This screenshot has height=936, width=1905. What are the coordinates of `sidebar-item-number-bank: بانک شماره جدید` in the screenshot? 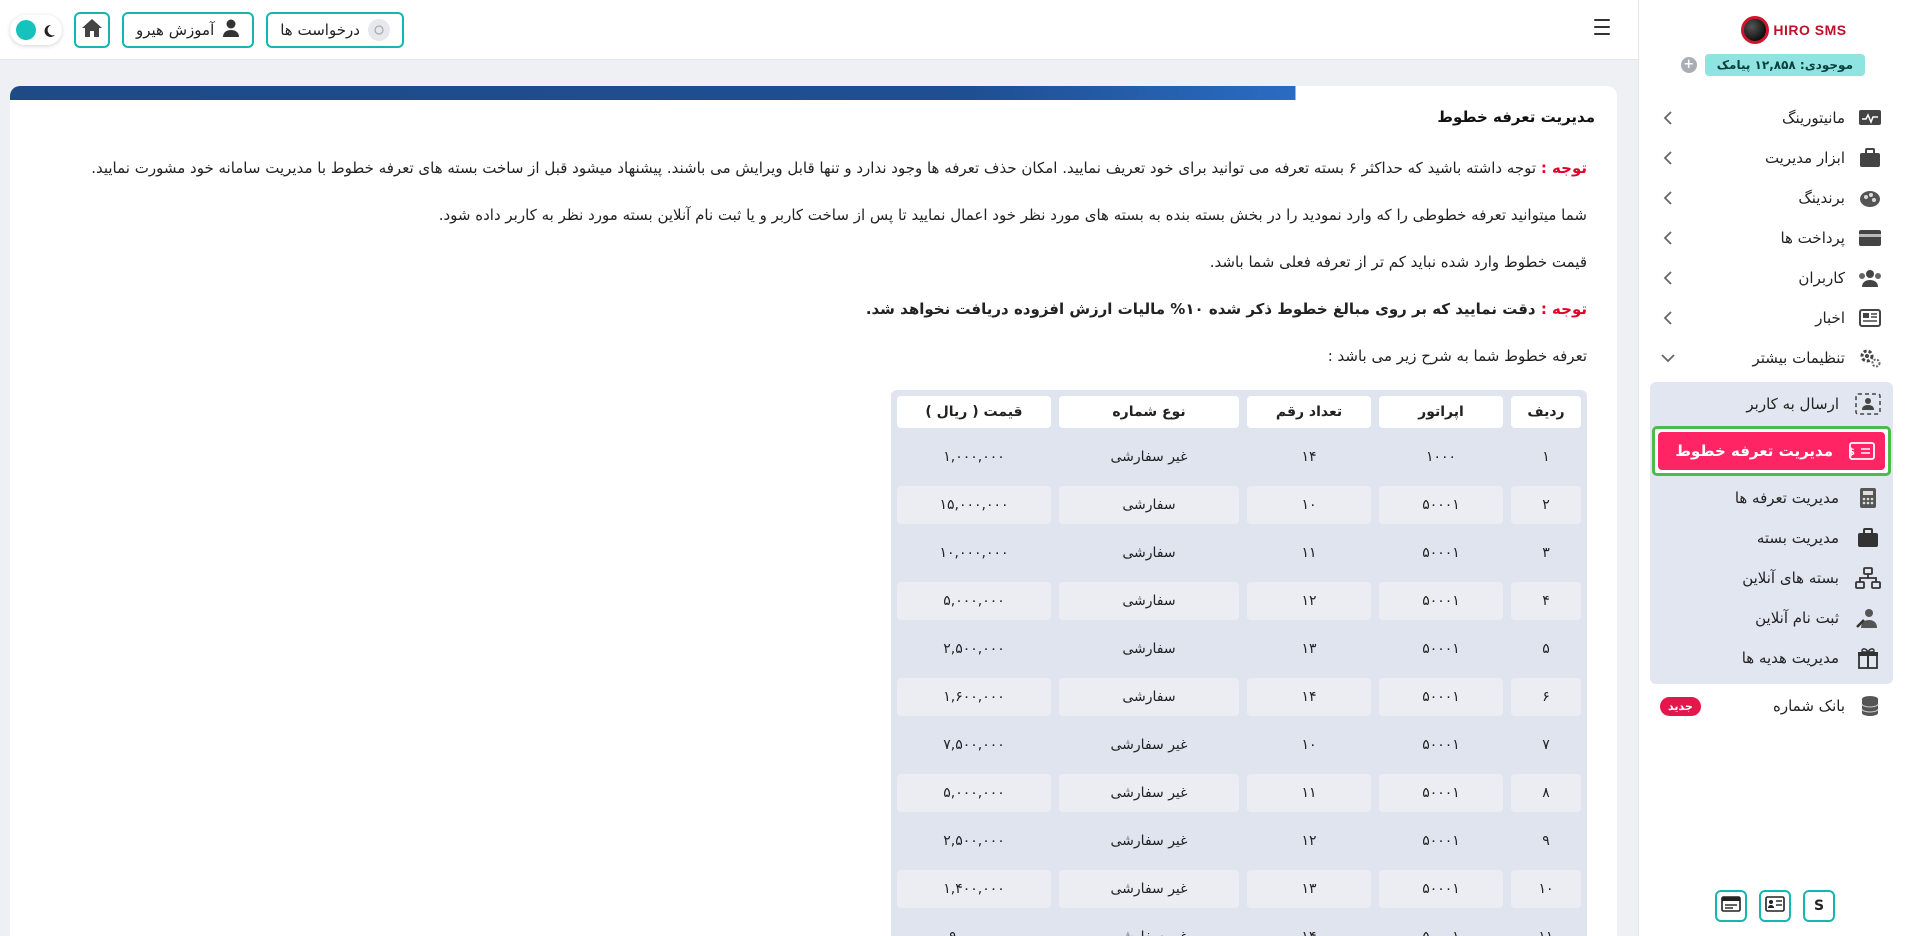 It's located at (1771, 706).